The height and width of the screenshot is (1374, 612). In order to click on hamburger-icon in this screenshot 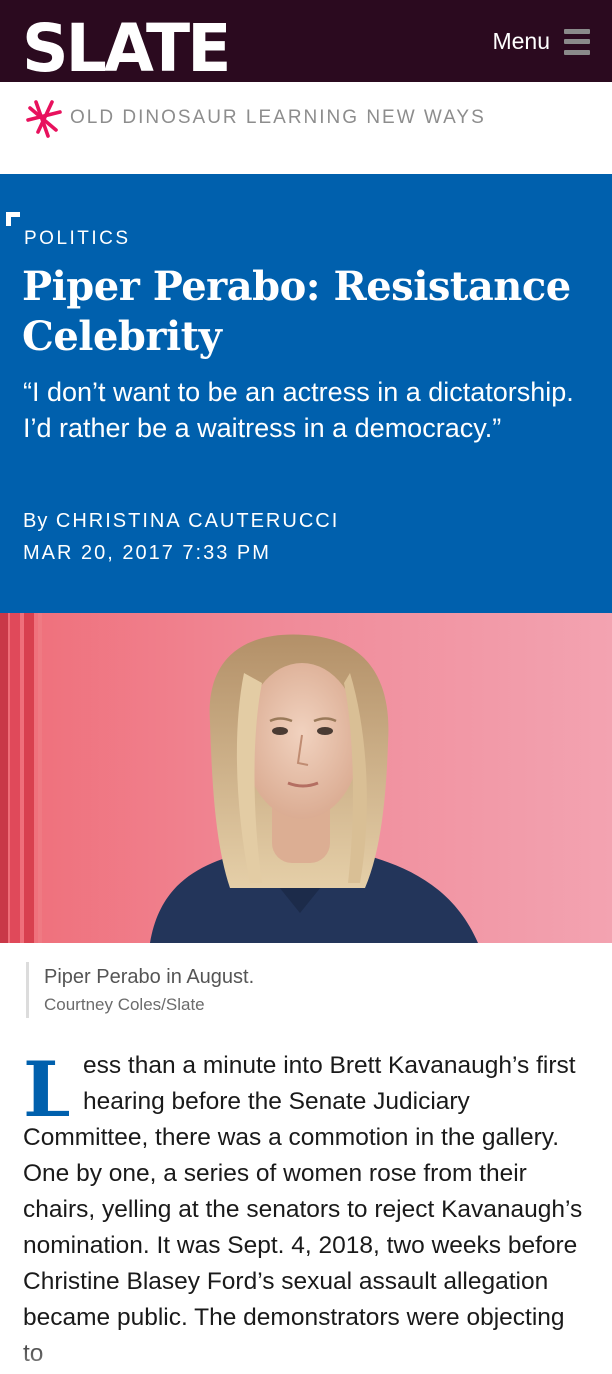, I will do `click(577, 41)`.